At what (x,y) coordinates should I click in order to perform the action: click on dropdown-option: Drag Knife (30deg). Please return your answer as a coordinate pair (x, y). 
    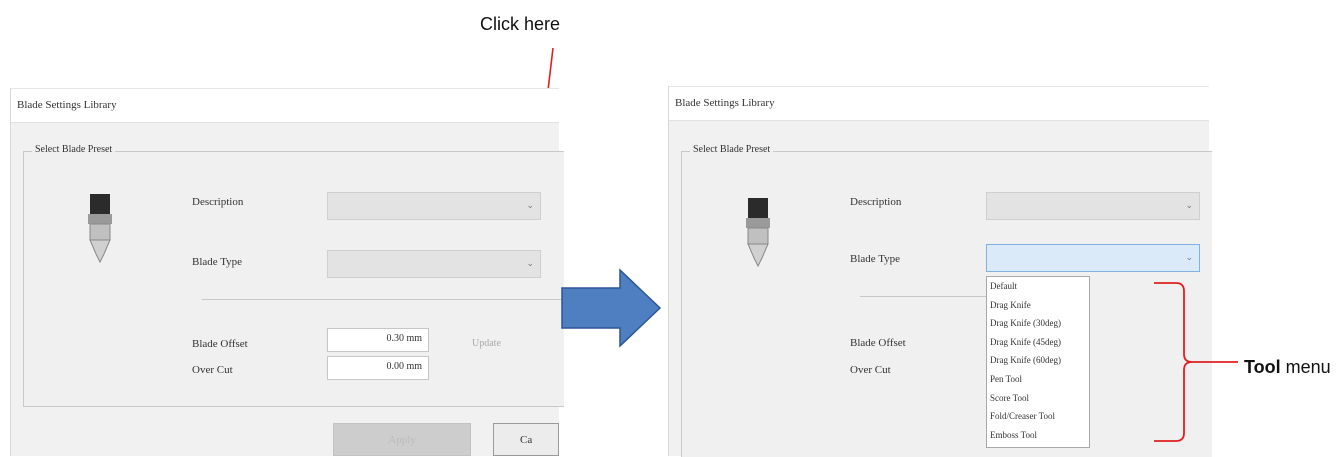
    Looking at the image, I should click on (1038, 323).